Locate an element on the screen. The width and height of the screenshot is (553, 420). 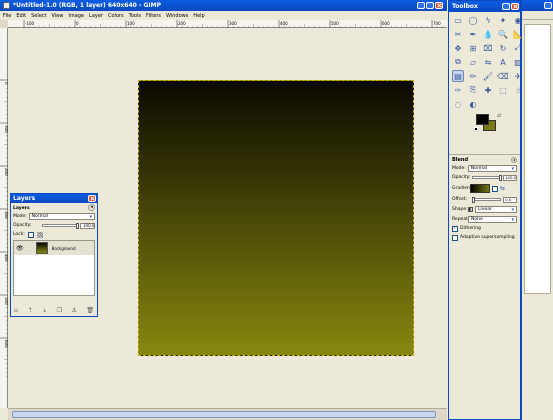
toolbox-close-button is located at coordinates (515, 6).